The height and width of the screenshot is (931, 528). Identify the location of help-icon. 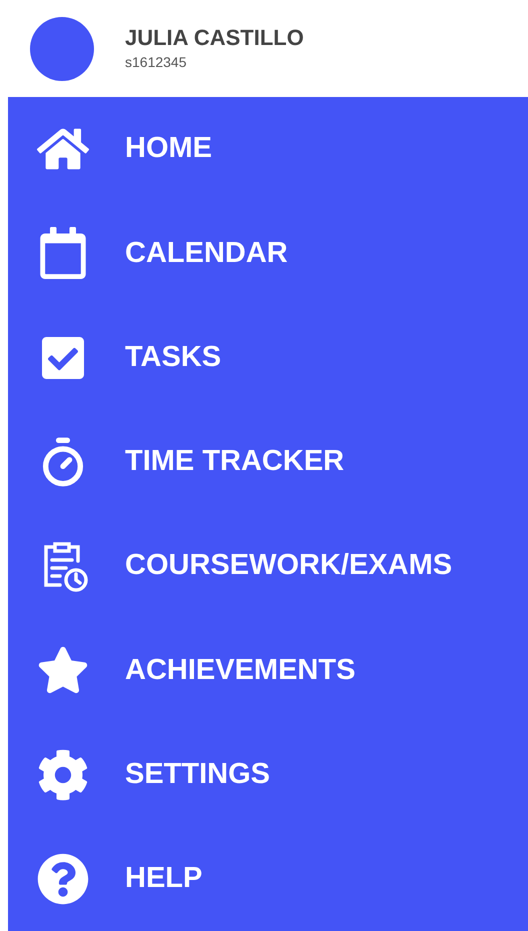
(62, 878).